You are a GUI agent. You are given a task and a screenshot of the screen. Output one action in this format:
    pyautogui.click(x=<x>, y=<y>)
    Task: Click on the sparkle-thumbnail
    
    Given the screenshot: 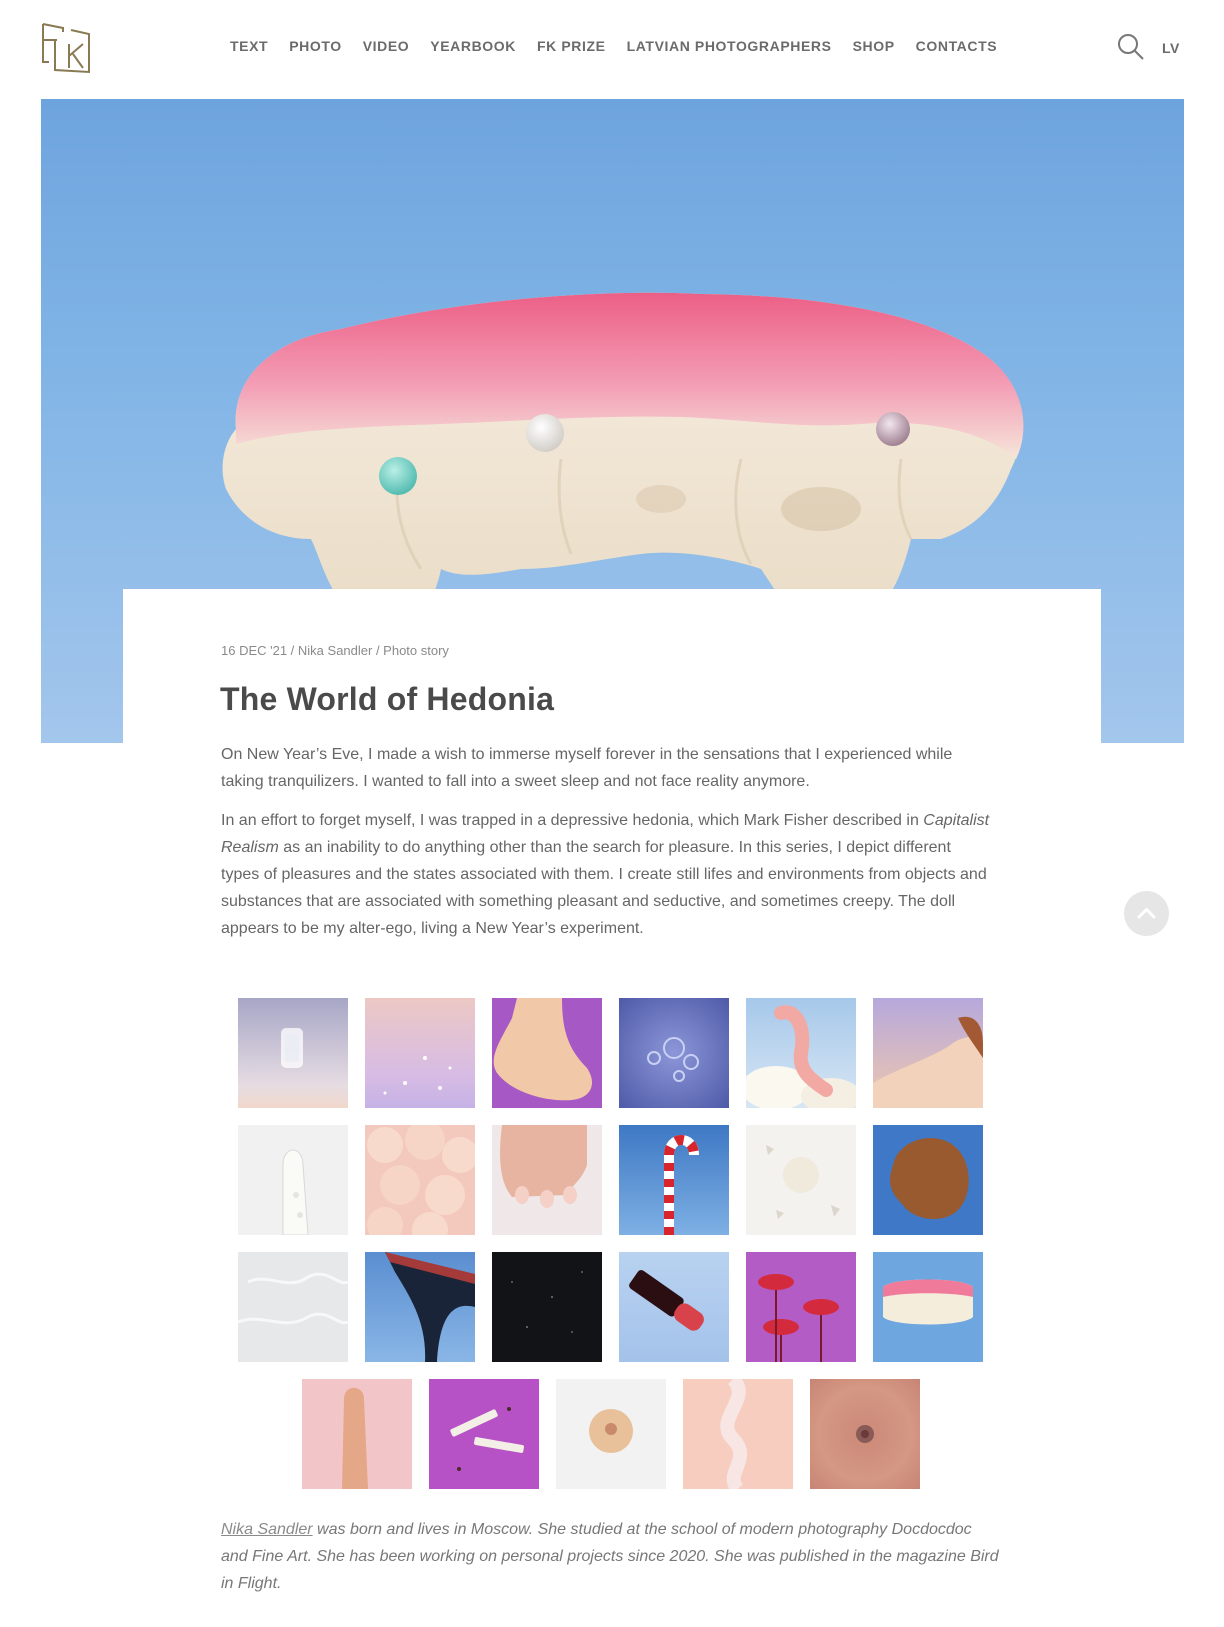 What is the action you would take?
    pyautogui.click(x=420, y=1053)
    